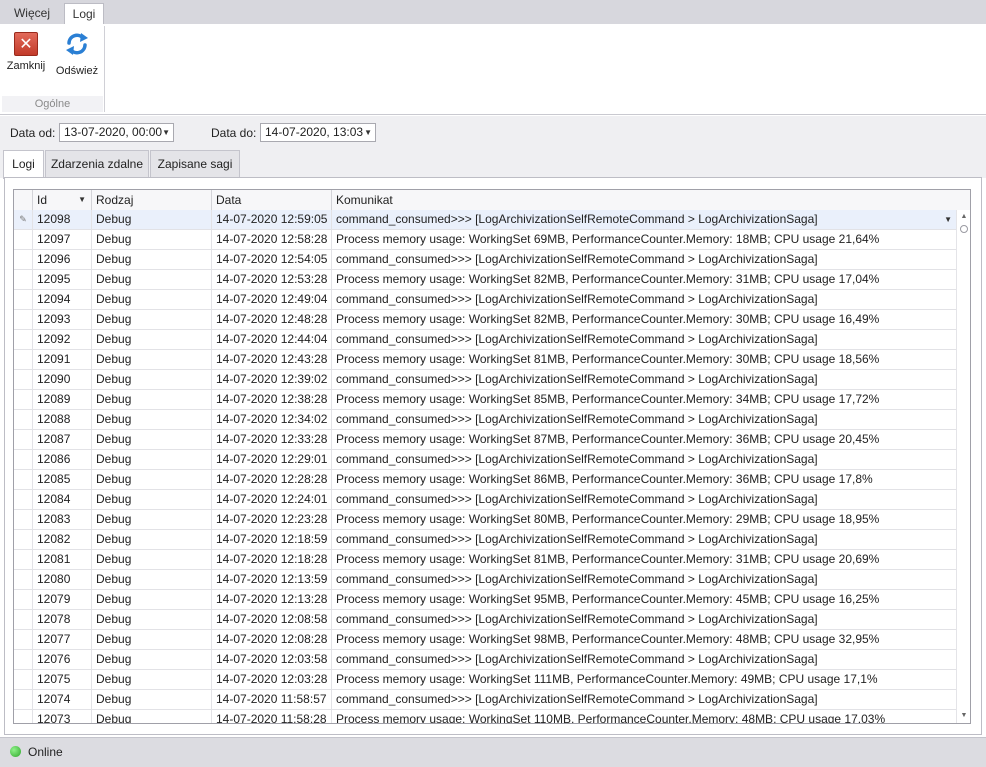 The height and width of the screenshot is (767, 986). What do you see at coordinates (97, 164) in the screenshot?
I see `tab-remote-events: Zdarzenia zdalne` at bounding box center [97, 164].